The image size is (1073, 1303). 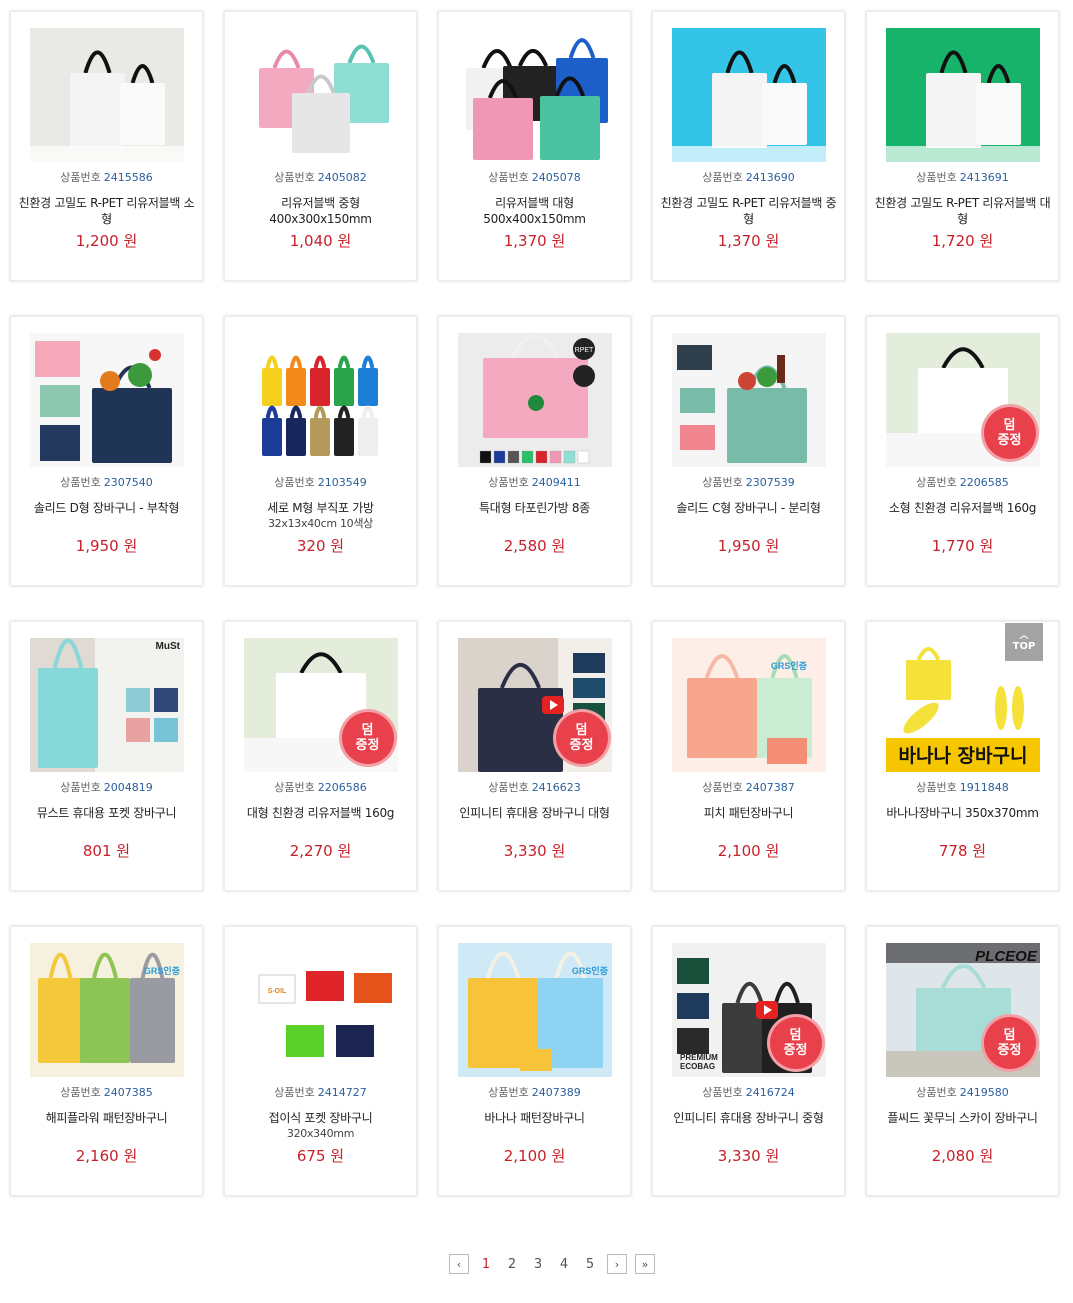 What do you see at coordinates (276, 991) in the screenshot?
I see `svg-text: S-OIL` at bounding box center [276, 991].